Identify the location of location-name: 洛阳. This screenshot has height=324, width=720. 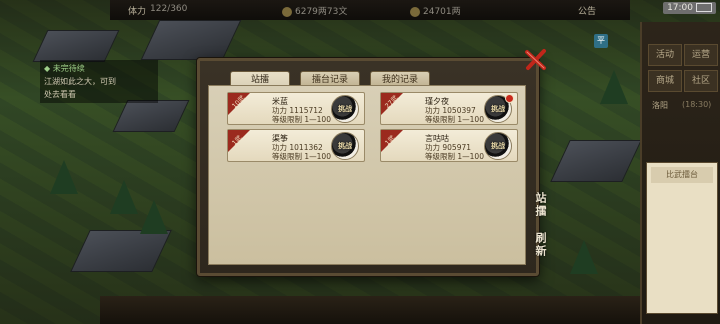
(660, 105).